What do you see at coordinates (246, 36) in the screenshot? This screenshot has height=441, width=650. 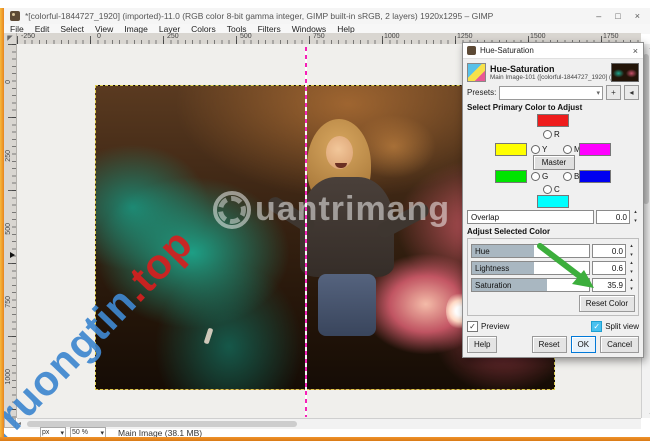 I see `ruler-label: 500` at bounding box center [246, 36].